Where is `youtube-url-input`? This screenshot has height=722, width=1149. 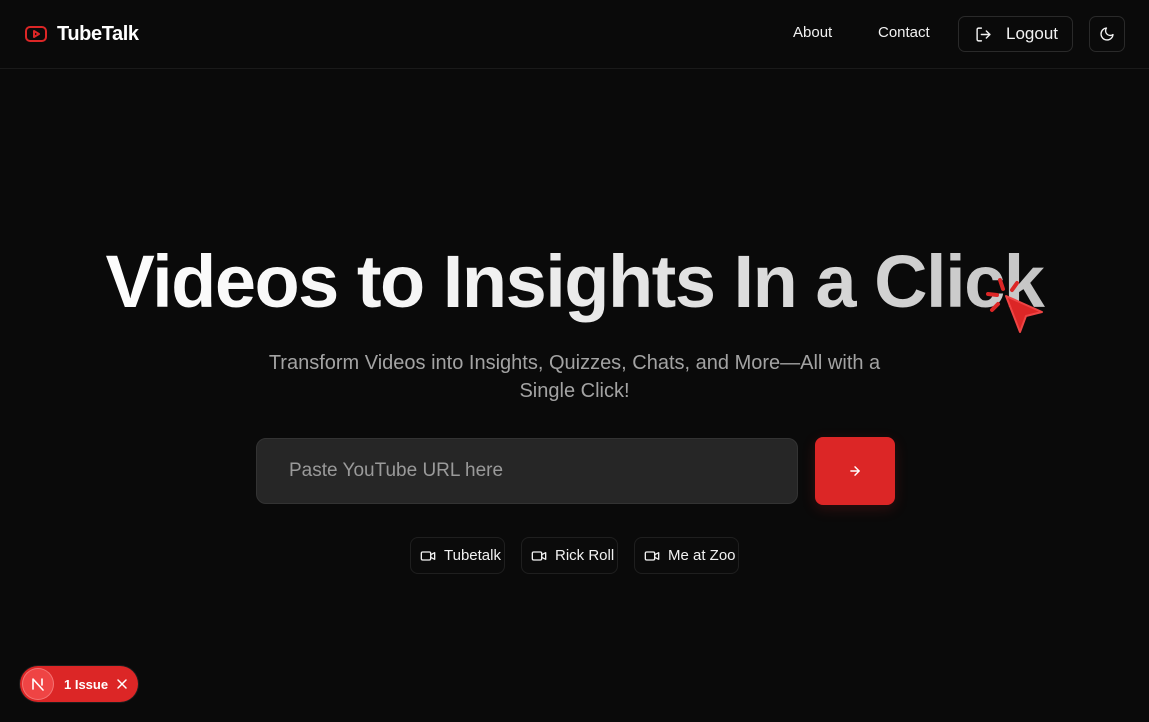
youtube-url-input is located at coordinates (527, 471).